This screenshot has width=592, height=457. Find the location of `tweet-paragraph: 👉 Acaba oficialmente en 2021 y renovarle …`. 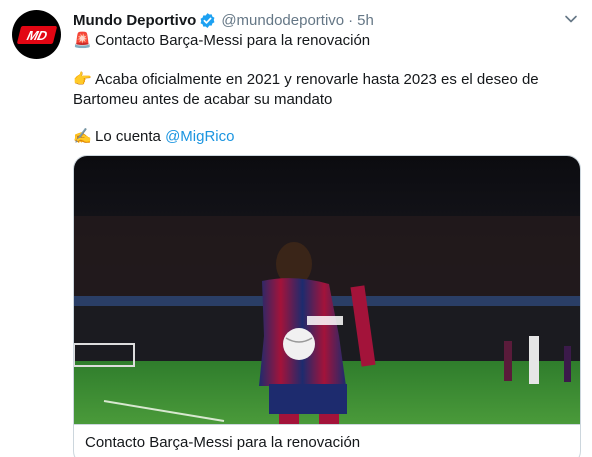

tweet-paragraph: 👉 Acaba oficialmente en 2021 y renovarle … is located at coordinates (308, 90).